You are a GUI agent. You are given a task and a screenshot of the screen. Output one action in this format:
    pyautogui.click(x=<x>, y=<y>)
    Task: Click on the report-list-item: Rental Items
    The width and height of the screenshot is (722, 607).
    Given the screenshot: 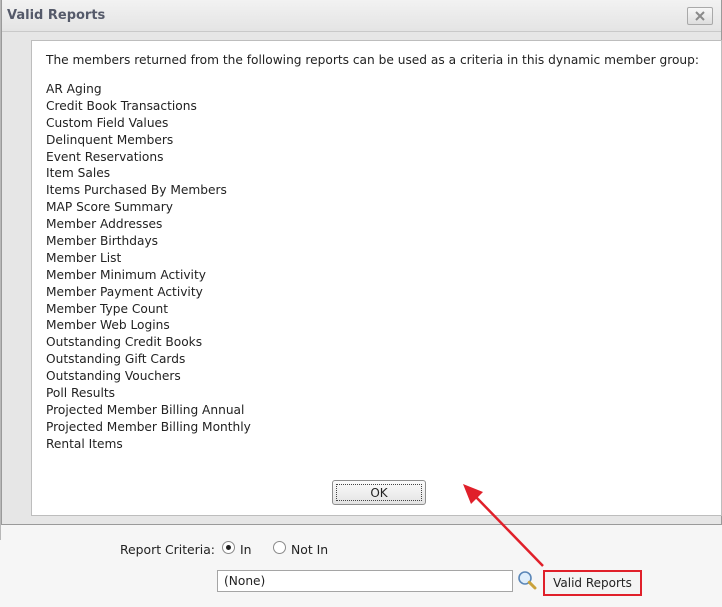 What is the action you would take?
    pyautogui.click(x=84, y=443)
    